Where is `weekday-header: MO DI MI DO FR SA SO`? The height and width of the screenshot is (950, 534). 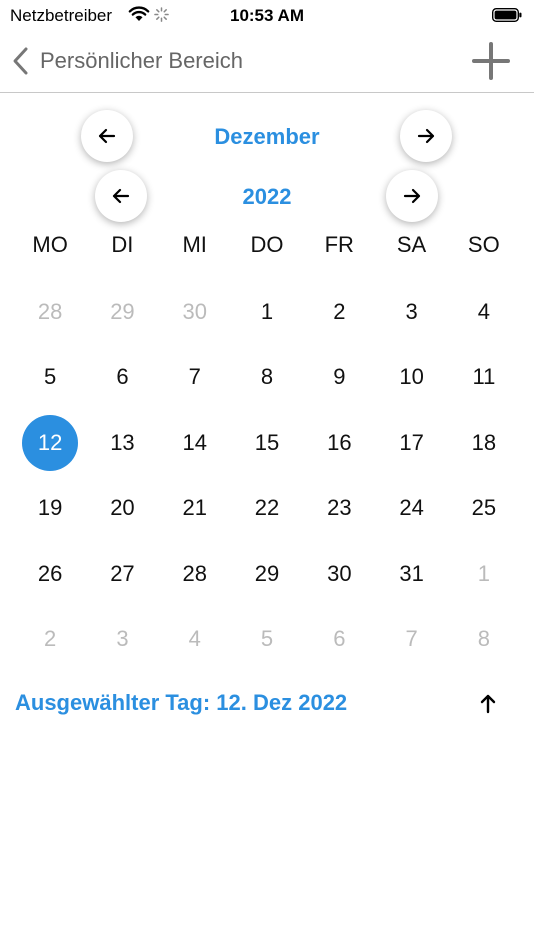
weekday-header: MO DI MI DO FR SA SO is located at coordinates (267, 245).